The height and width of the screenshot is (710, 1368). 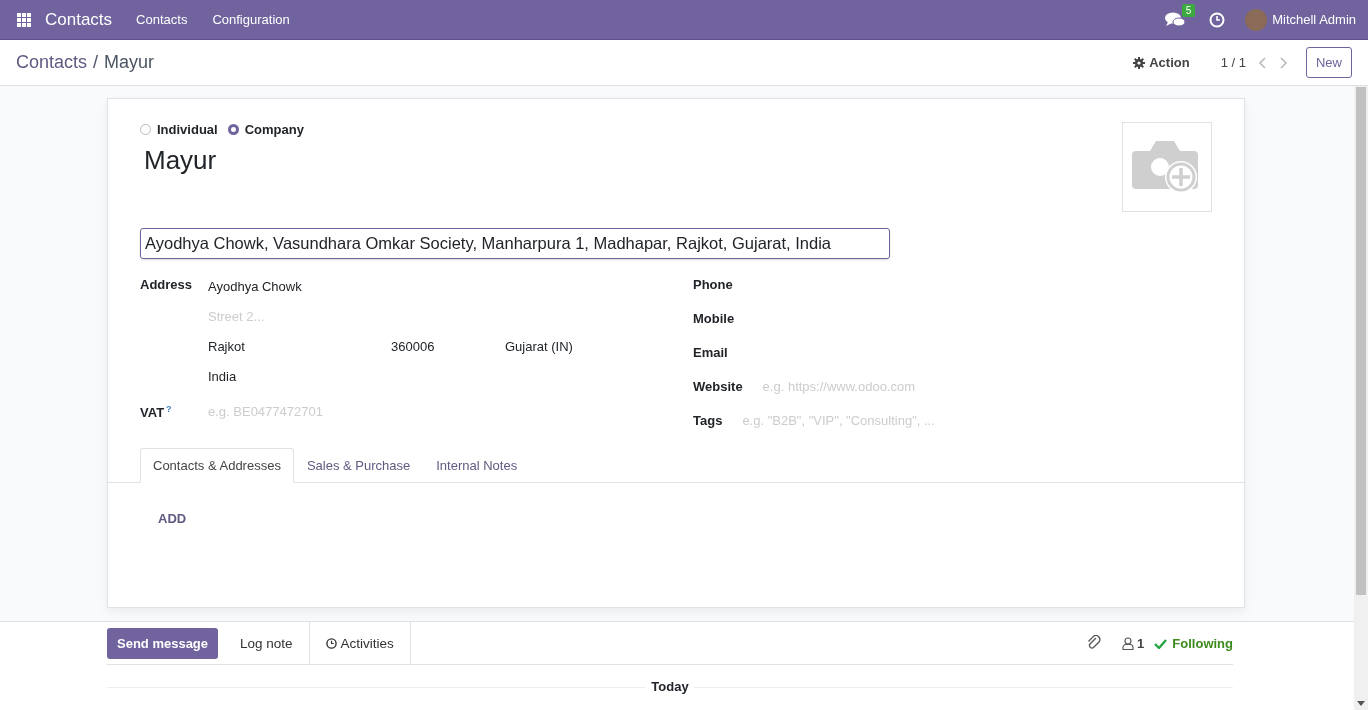 What do you see at coordinates (515, 243) in the screenshot?
I see `address-search-field: Ayodhya Chowk, Vasundhara Omkar Society, Manharpura 1, Madhapar, Rajkot, Gujarat, India` at bounding box center [515, 243].